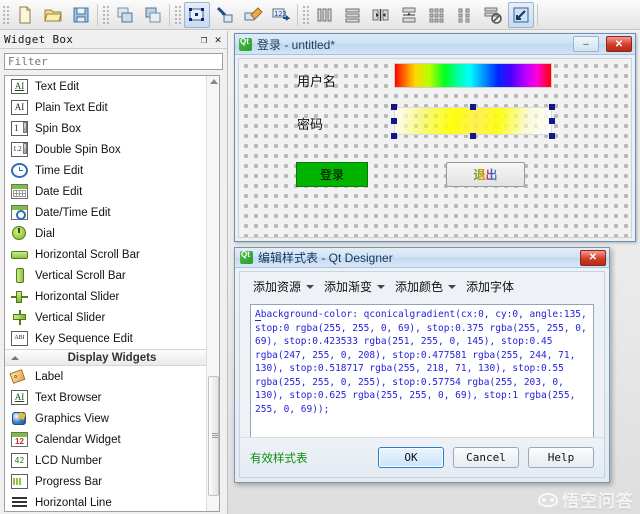 This screenshot has width=640, height=514. What do you see at coordinates (521, 14) in the screenshot?
I see `adjust-size-icon` at bounding box center [521, 14].